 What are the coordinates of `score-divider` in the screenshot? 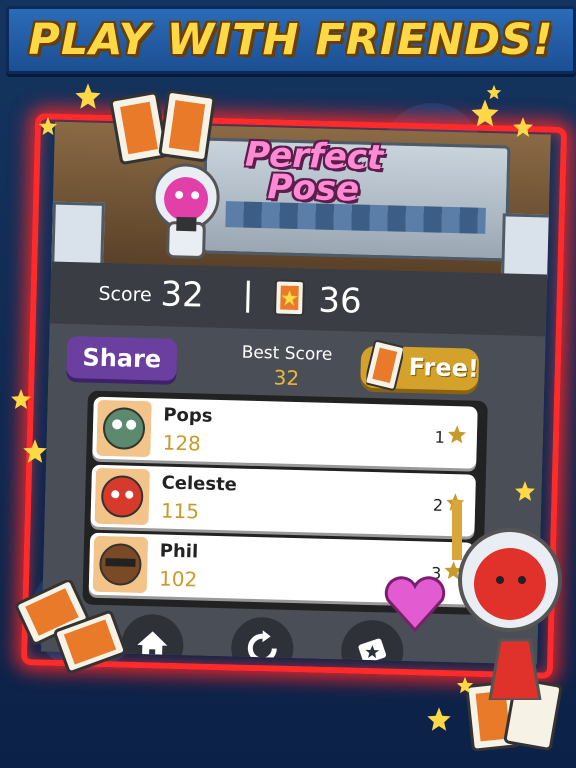 It's located at (248, 296).